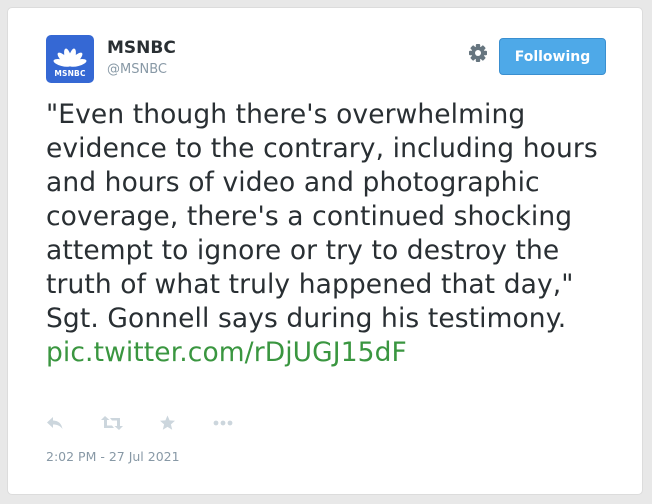  Describe the element at coordinates (223, 425) in the screenshot. I see `more-icon` at that location.